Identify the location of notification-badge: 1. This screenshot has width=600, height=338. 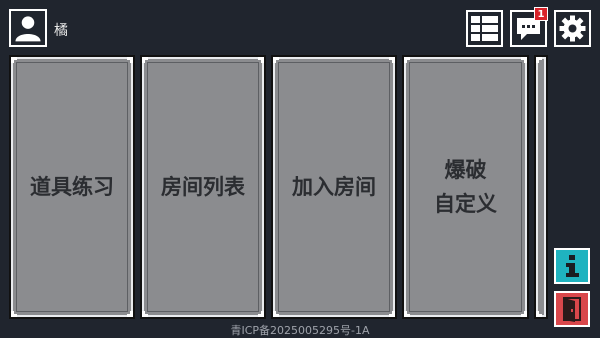
(541, 14).